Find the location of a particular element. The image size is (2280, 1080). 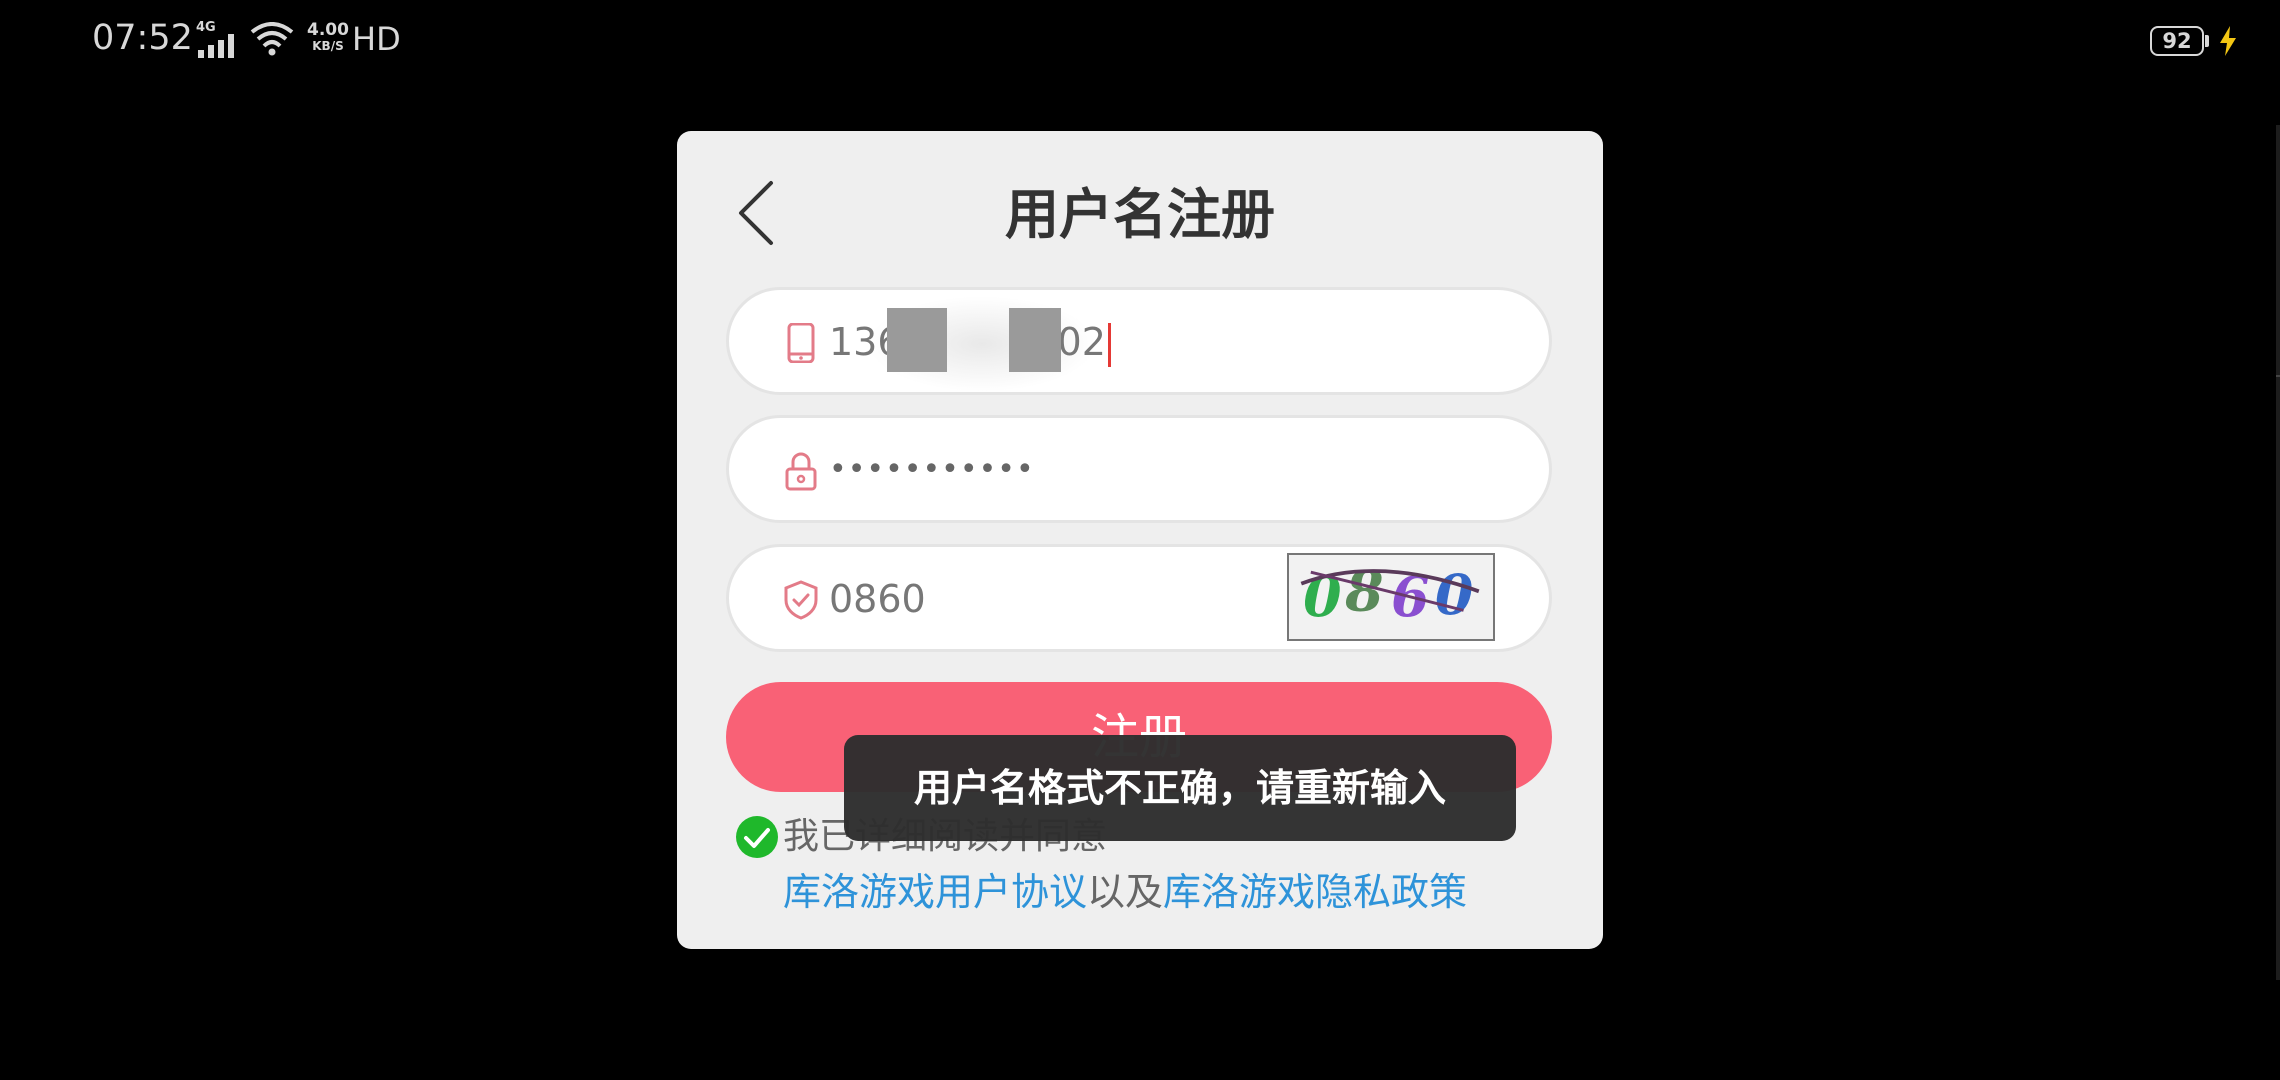

phone-icon is located at coordinates (801, 343).